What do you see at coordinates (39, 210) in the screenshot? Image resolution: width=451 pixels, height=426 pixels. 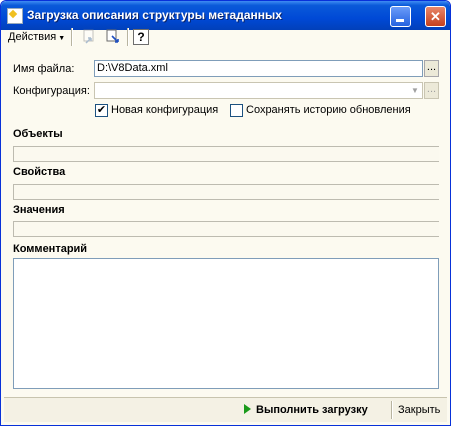 I see `values-heading: Значения` at bounding box center [39, 210].